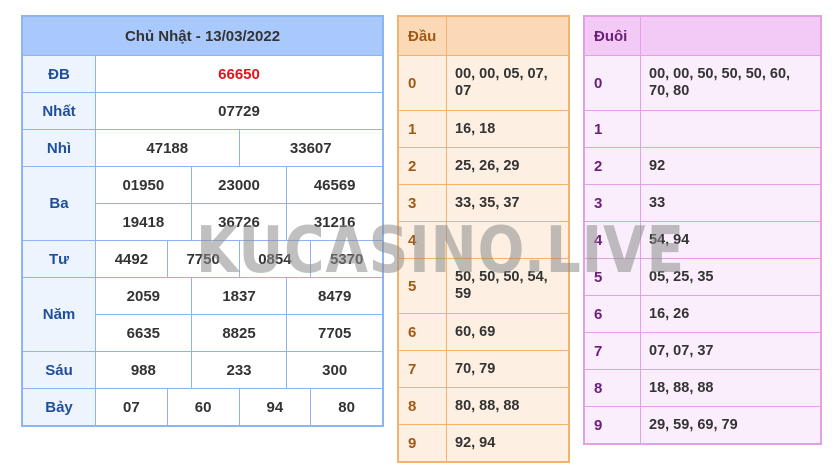  Describe the element at coordinates (239, 111) in the screenshot. I see `prize-line: 07729` at that location.